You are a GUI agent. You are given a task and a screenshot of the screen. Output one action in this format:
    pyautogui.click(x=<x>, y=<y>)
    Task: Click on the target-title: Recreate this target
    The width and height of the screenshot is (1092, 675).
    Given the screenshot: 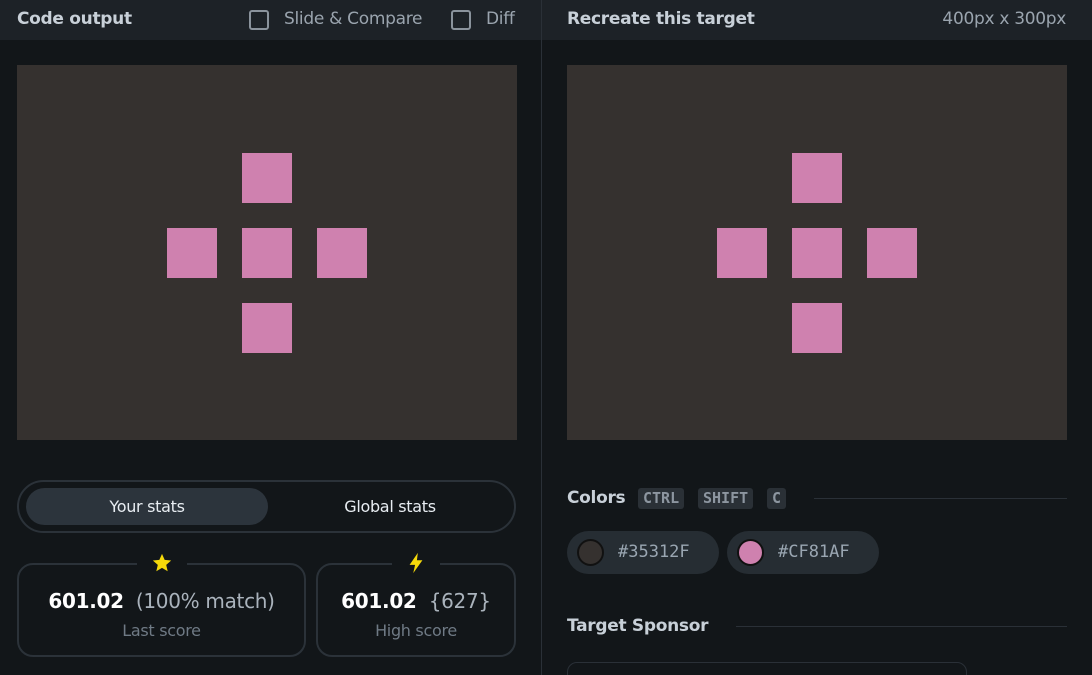 What is the action you would take?
    pyautogui.click(x=661, y=19)
    